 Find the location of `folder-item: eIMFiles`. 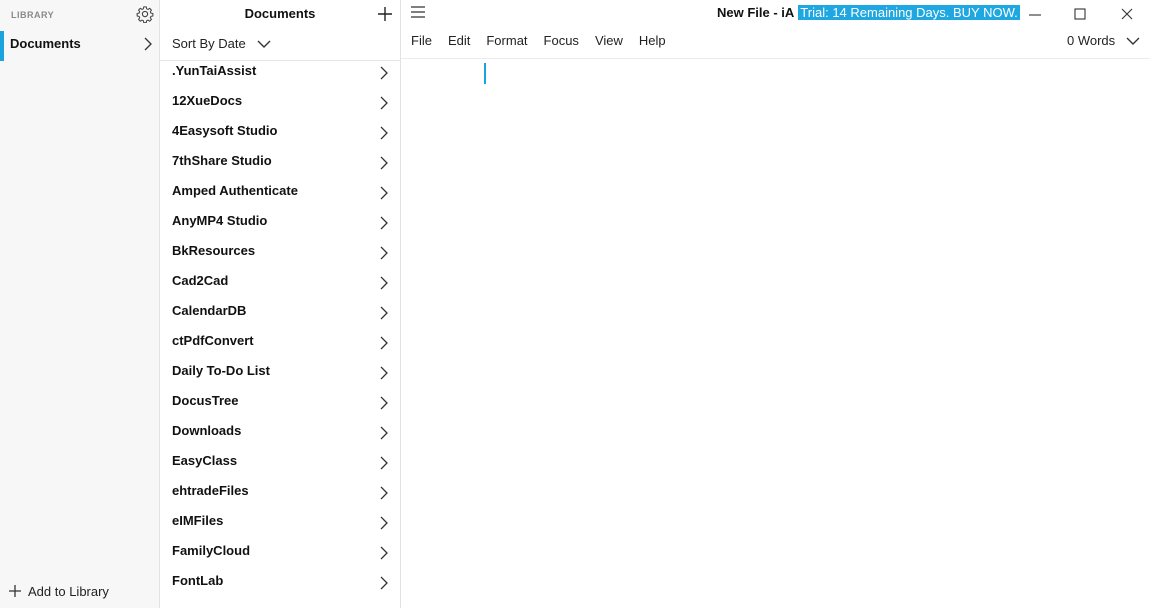

folder-item: eIMFiles is located at coordinates (280, 522).